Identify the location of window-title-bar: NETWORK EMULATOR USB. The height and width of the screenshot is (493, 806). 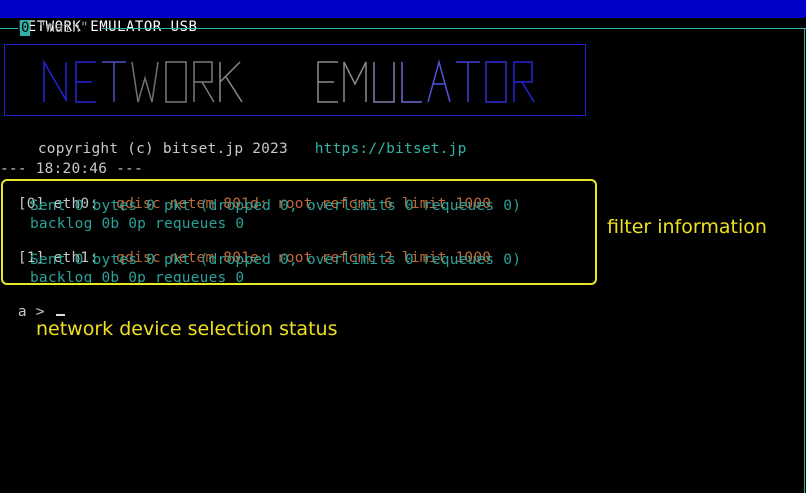
(403, 17).